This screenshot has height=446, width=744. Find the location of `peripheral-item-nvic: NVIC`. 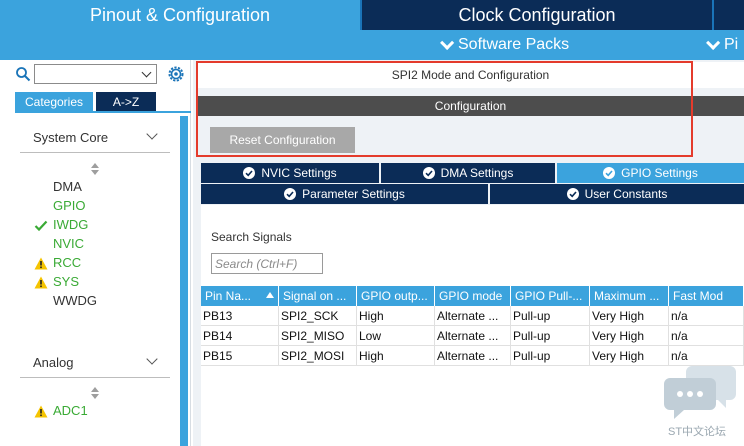

peripheral-item-nvic: NVIC is located at coordinates (68, 243).